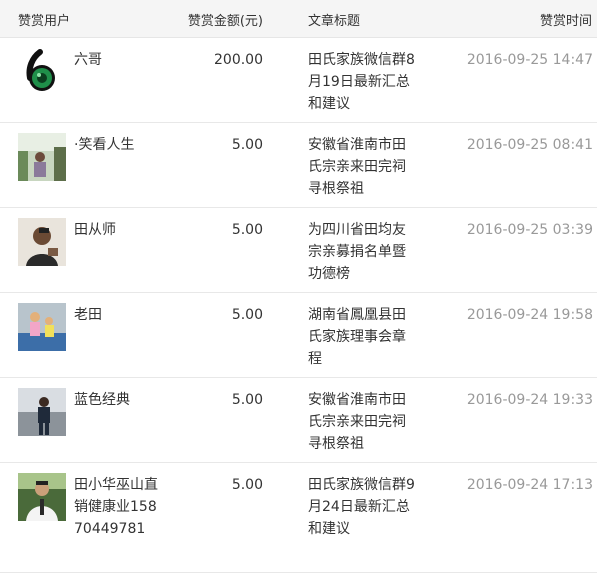  Describe the element at coordinates (88, 315) in the screenshot. I see `user-name: 老田` at that location.